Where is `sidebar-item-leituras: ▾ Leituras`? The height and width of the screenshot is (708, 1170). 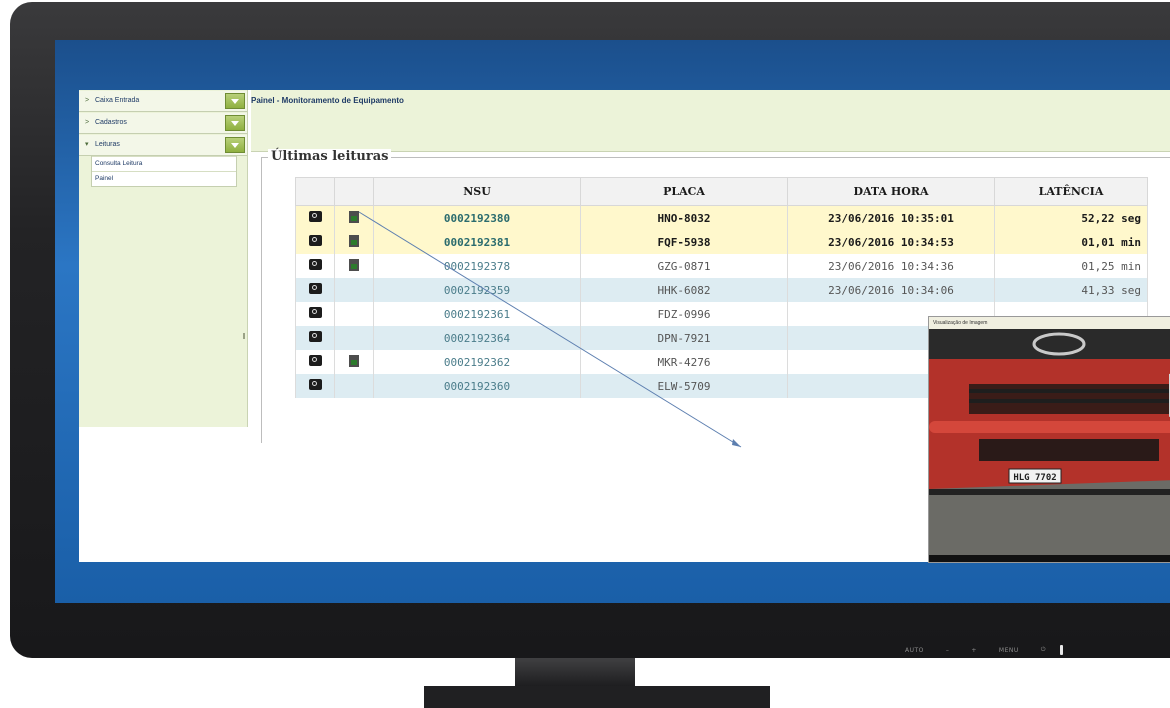
sidebar-item-leituras: ▾ Leituras is located at coordinates (163, 145).